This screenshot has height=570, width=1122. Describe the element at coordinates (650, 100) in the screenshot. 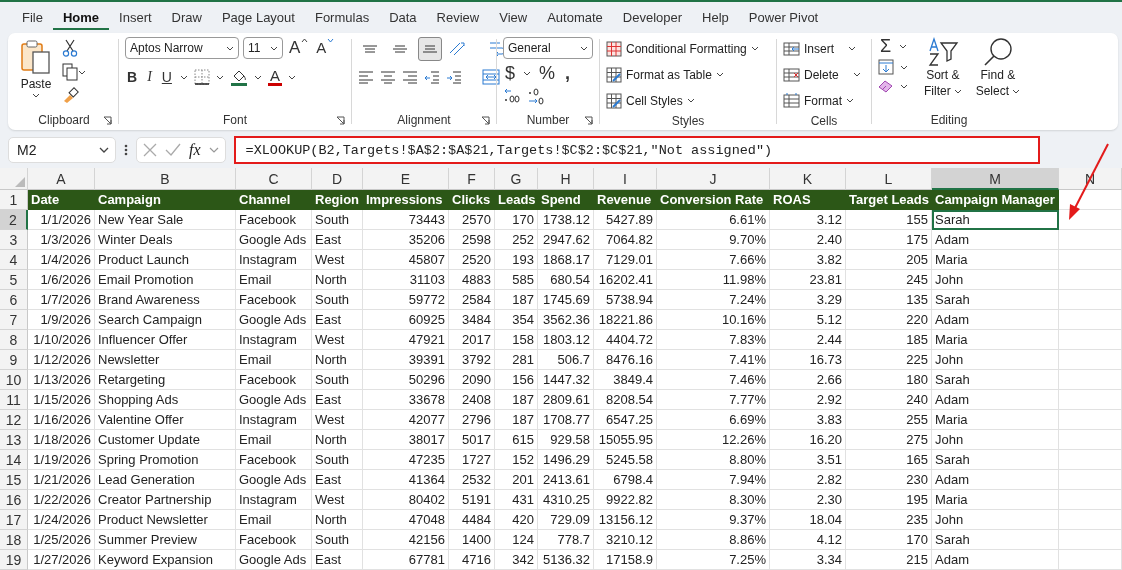

I see `ribbon-menu-button: Cell Styles` at that location.